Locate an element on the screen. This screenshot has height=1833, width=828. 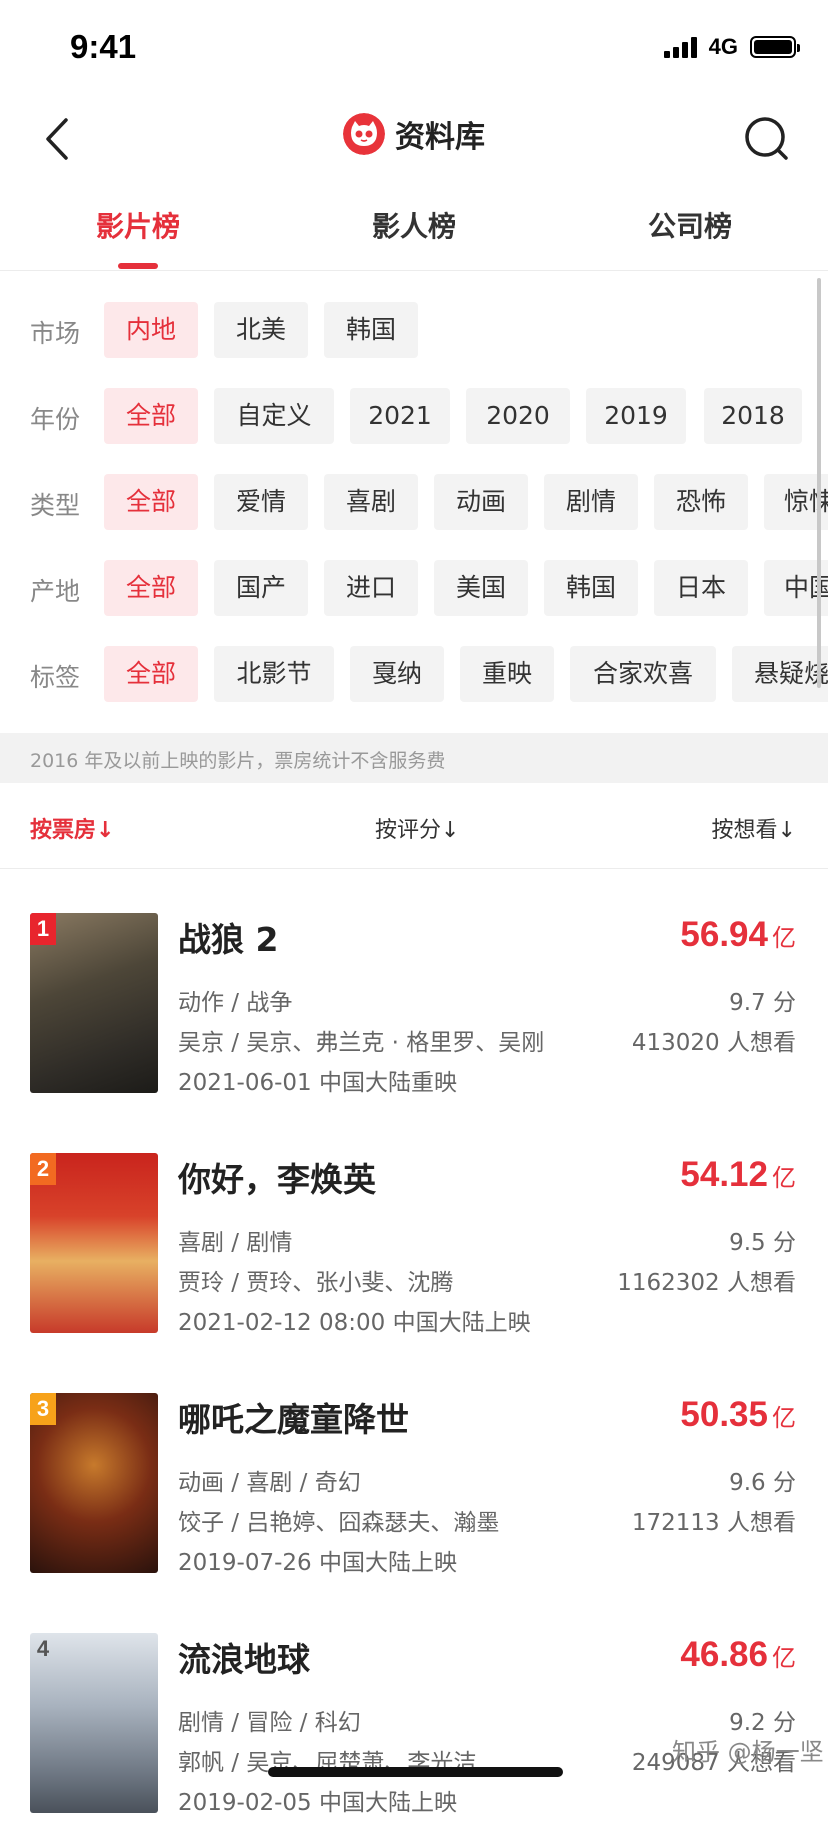
sort-by-rating: 按评分↓ is located at coordinates (417, 828).